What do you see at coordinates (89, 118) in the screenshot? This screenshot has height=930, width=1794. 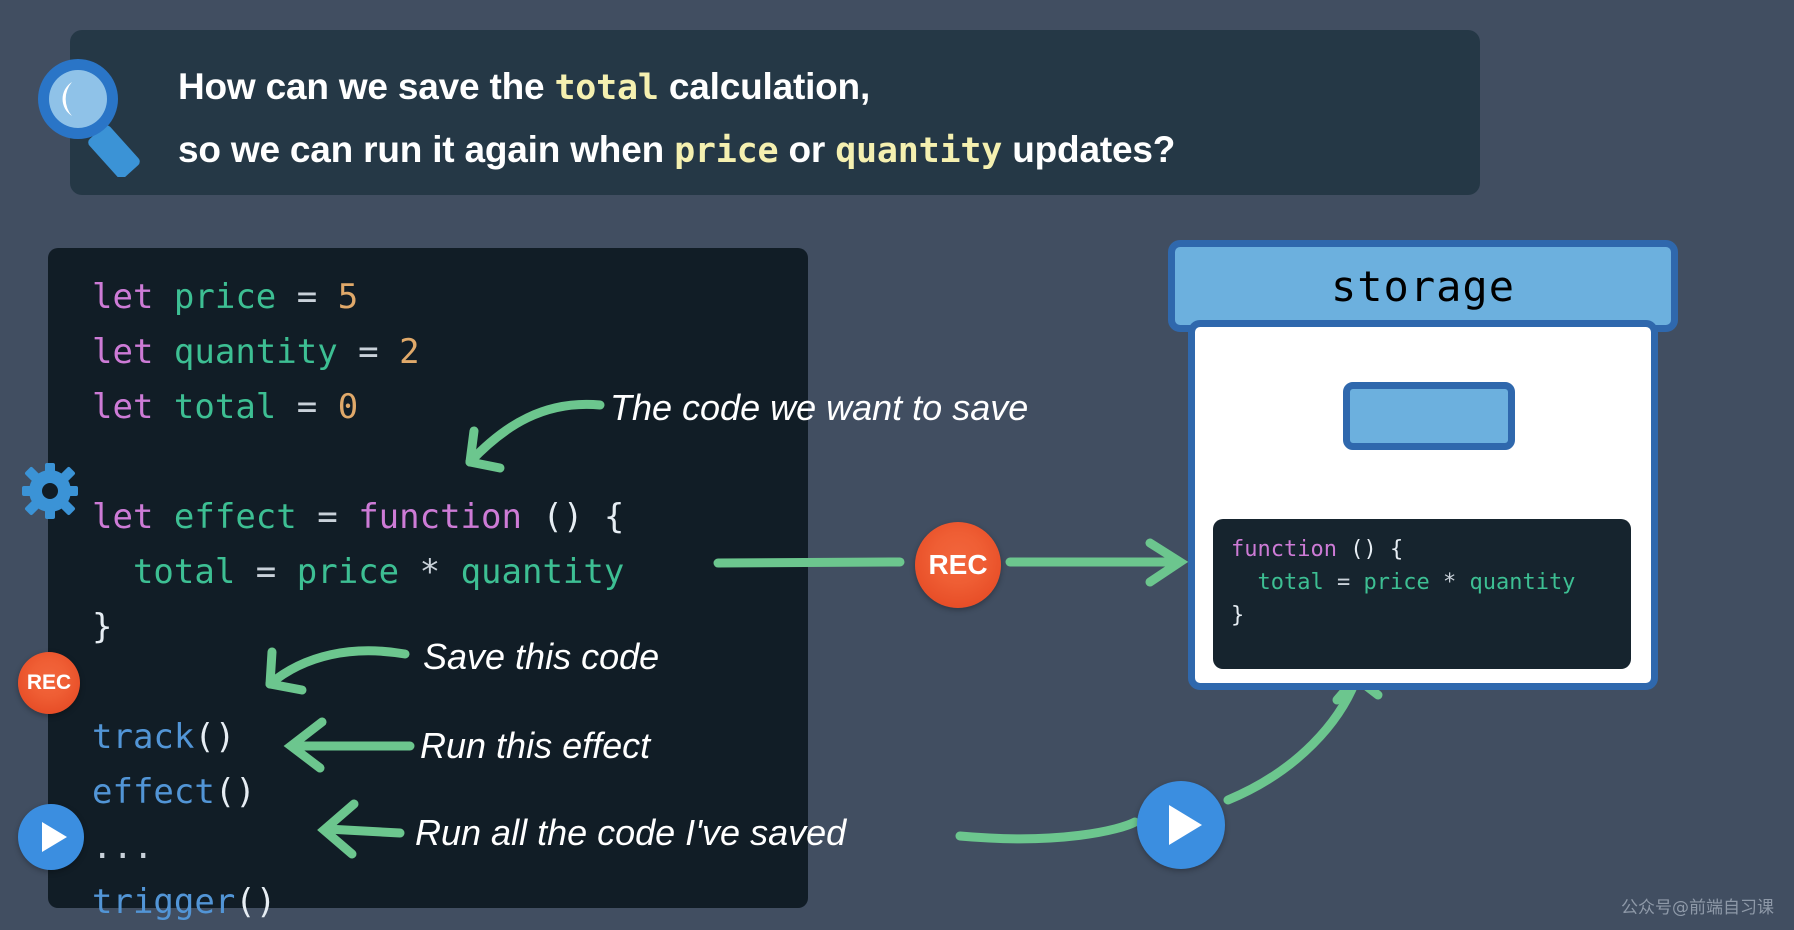 I see `magnifier-icon` at bounding box center [89, 118].